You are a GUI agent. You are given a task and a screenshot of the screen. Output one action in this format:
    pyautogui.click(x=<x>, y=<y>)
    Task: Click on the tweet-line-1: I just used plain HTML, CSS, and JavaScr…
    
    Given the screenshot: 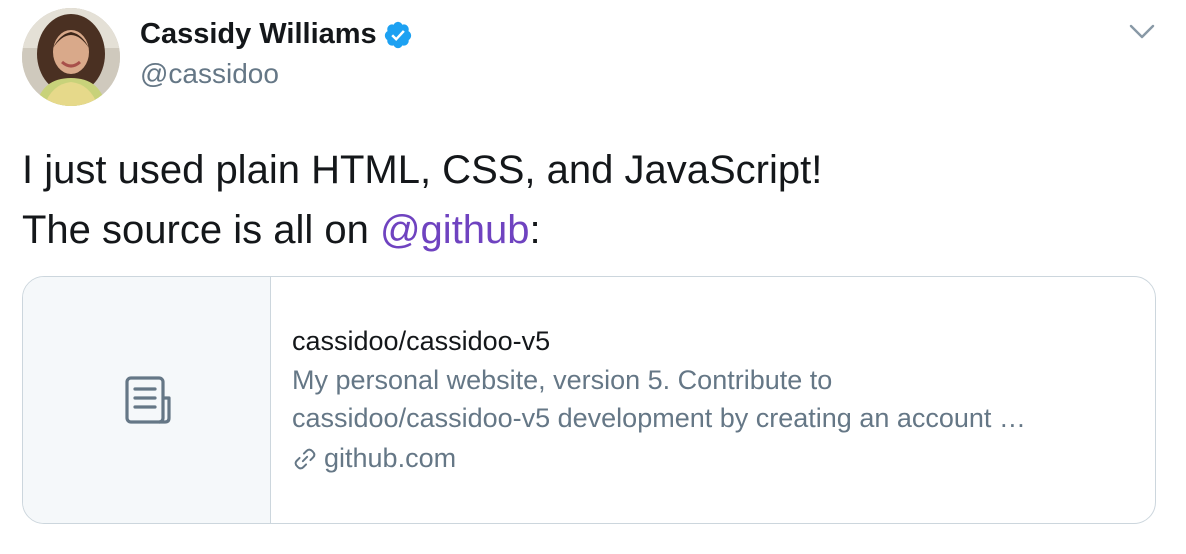 What is the action you would take?
    pyautogui.click(x=422, y=170)
    